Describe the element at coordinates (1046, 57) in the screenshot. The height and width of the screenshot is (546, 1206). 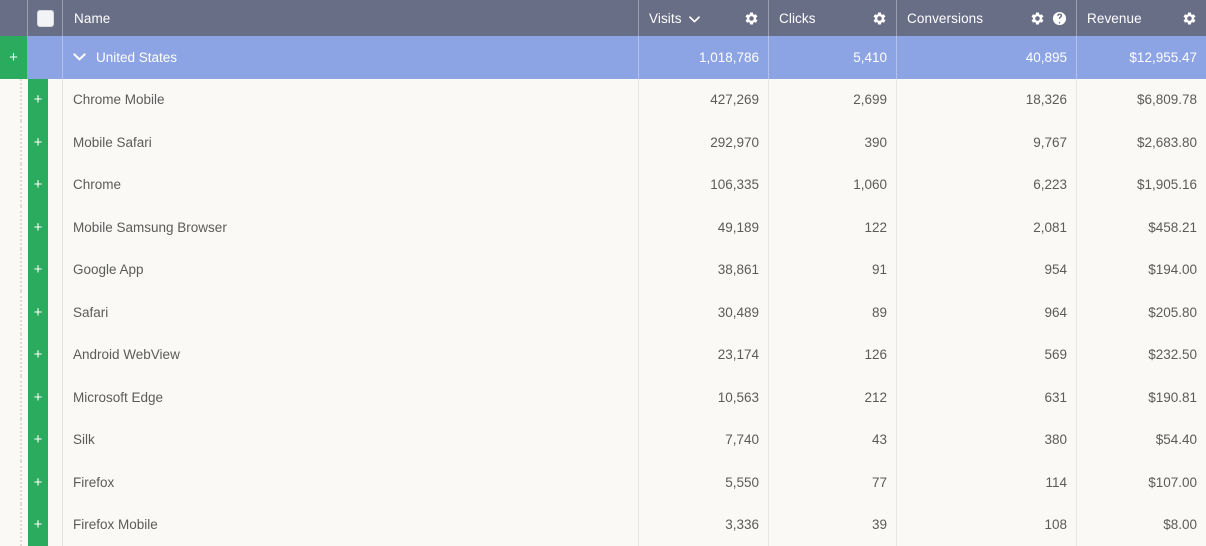
I see `cell-conversions-value: 40,895` at that location.